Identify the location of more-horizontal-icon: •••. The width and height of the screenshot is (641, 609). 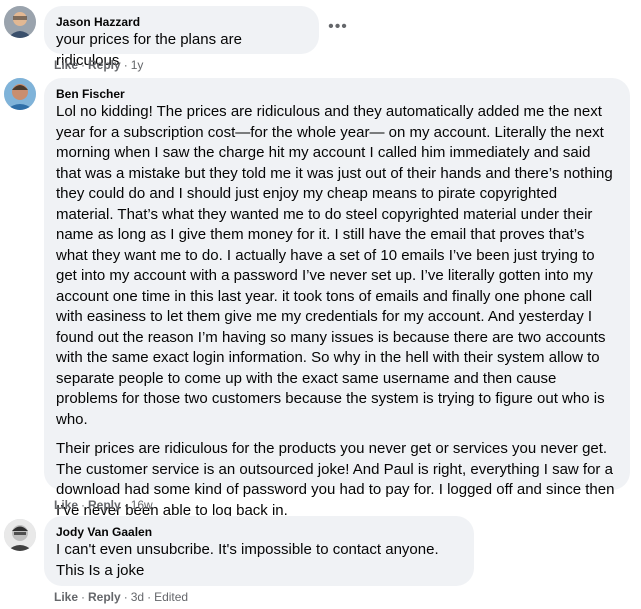
(338, 26).